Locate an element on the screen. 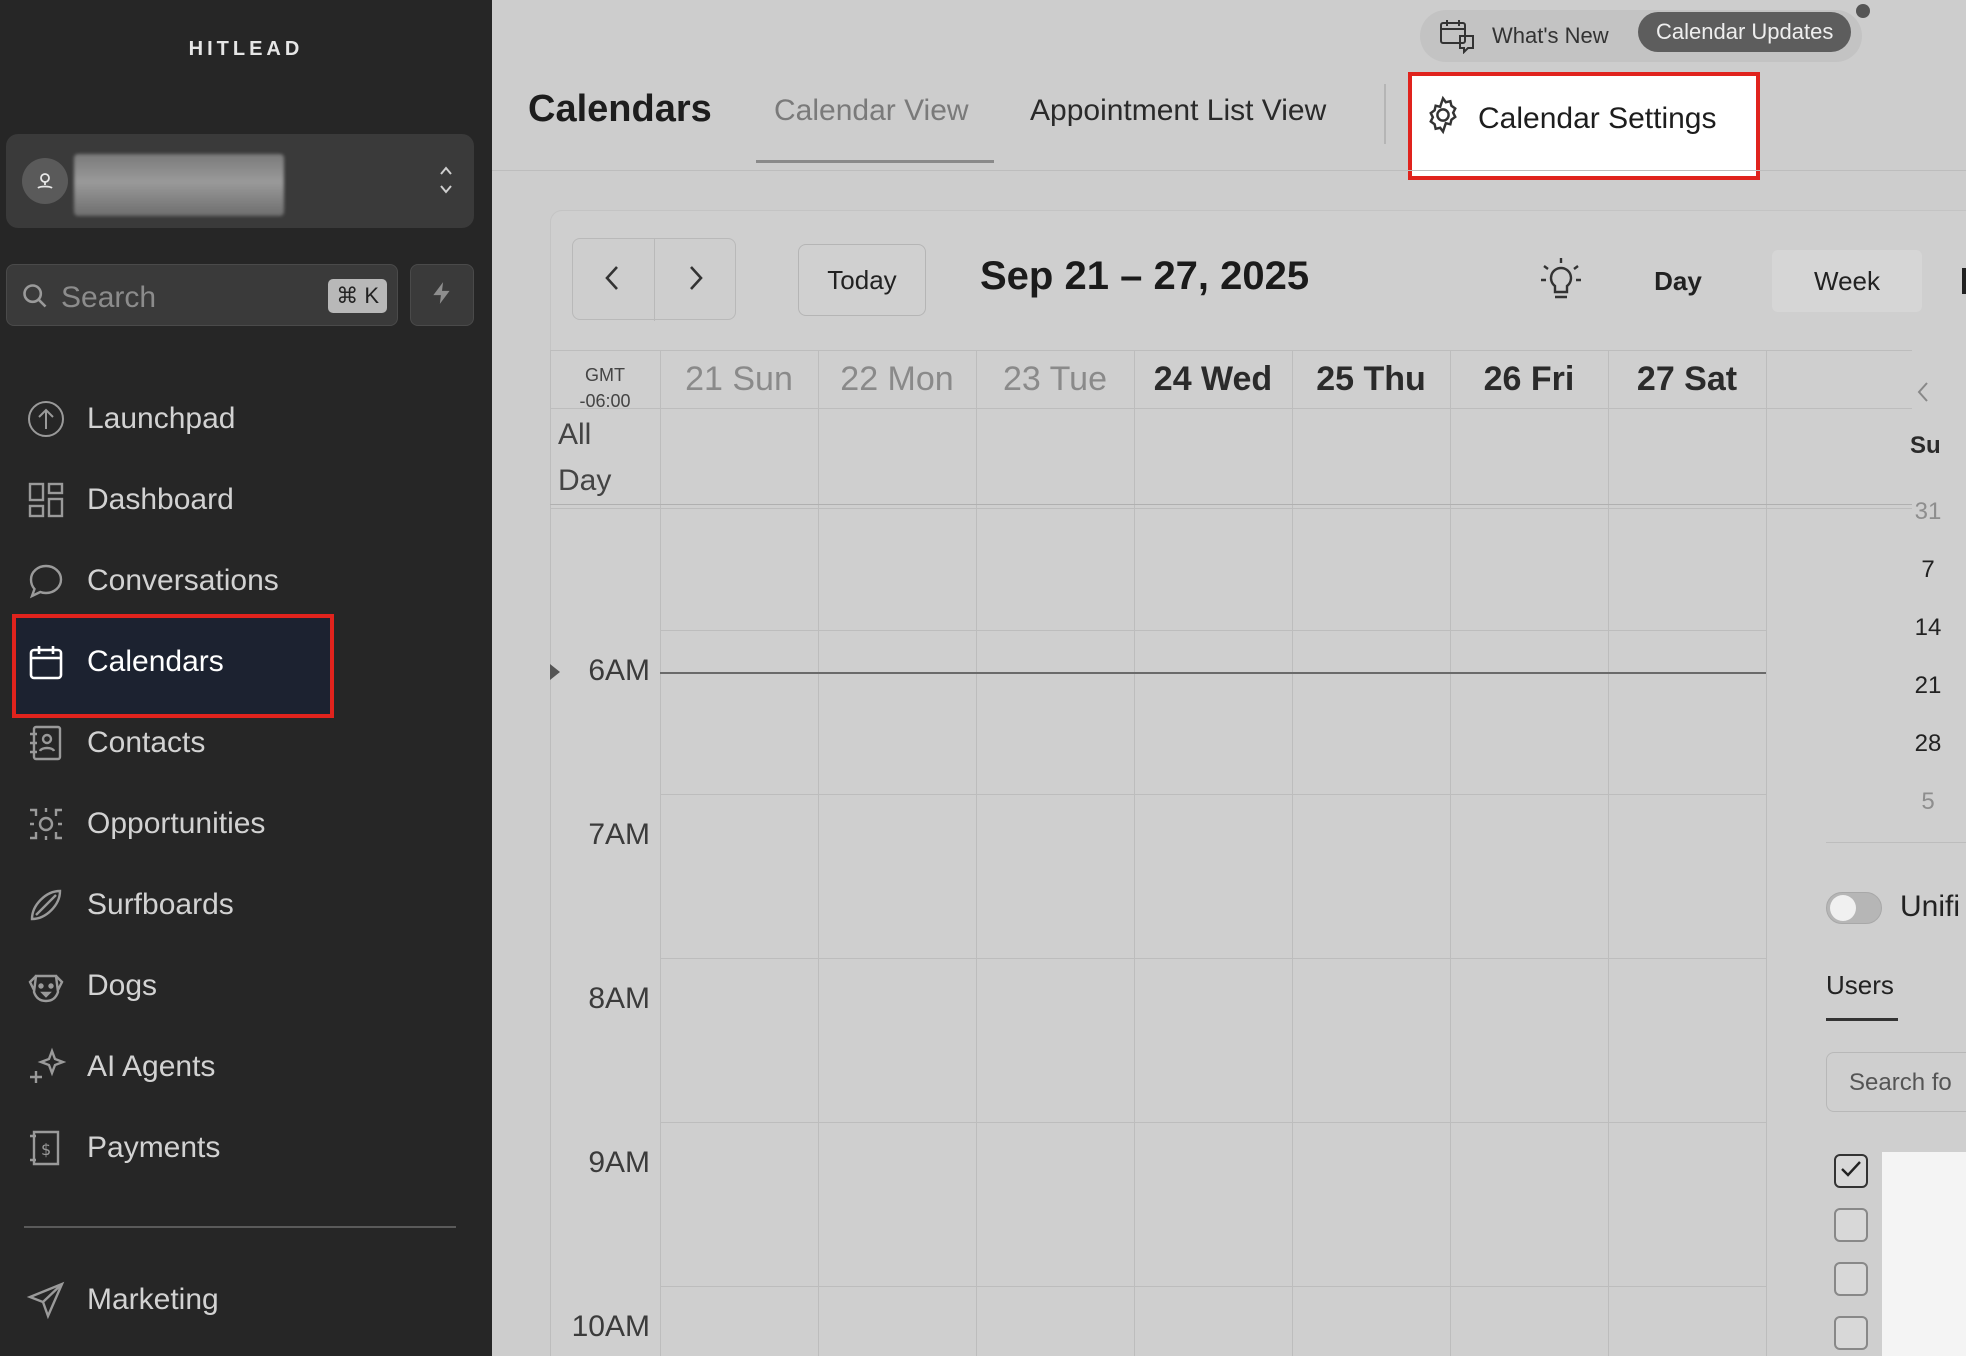  date-range-title: Sep 21 – 27, 2025 is located at coordinates (1145, 276).